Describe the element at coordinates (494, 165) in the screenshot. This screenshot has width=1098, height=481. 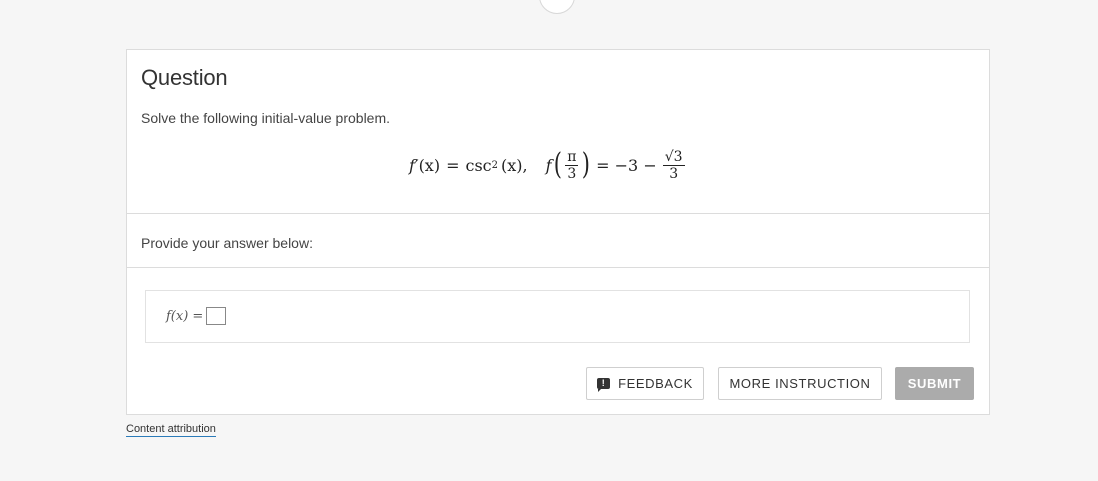
I see `equation-rhs-power: 2` at that location.